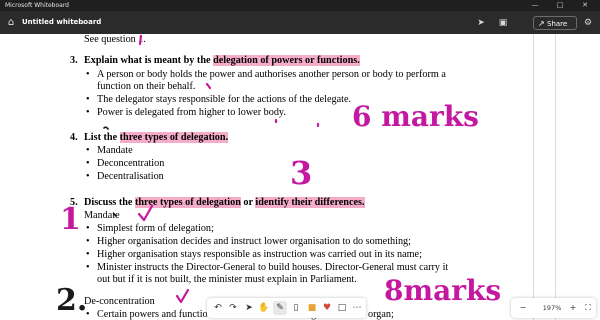 Image resolution: width=600 pixels, height=320 pixels. What do you see at coordinates (312, 308) in the screenshot?
I see `sticky-note-icon: ■` at bounding box center [312, 308].